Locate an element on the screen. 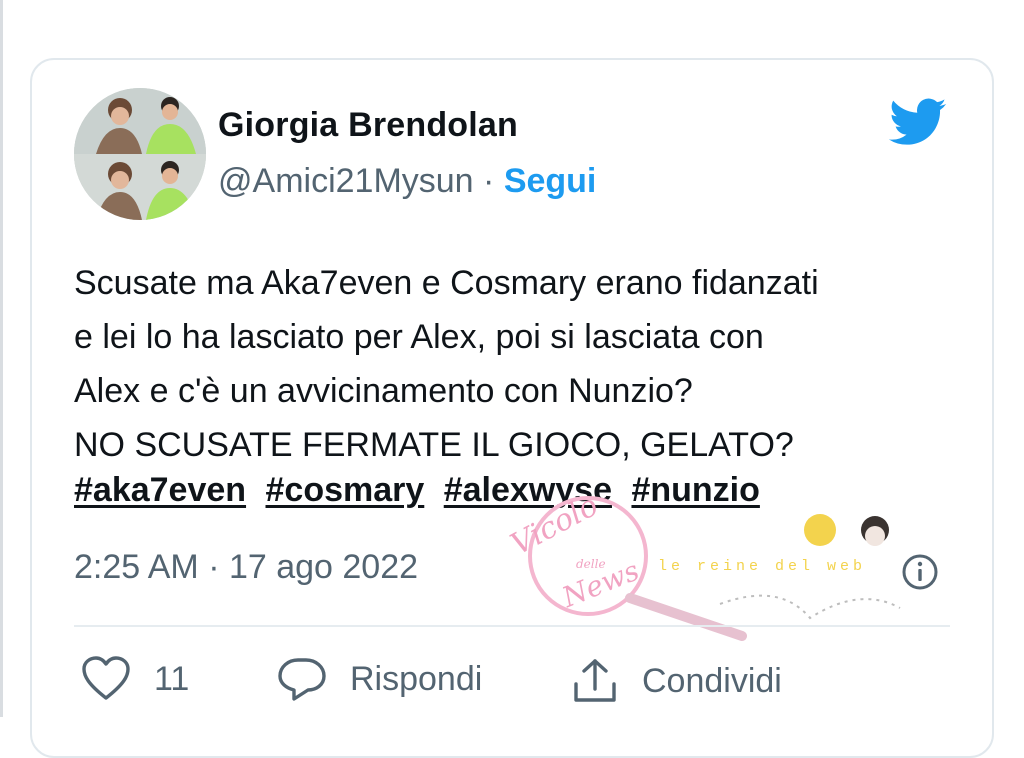  hashtag-row: #aka7even #cosmary #alexwyse #nunzio is located at coordinates (422, 490).